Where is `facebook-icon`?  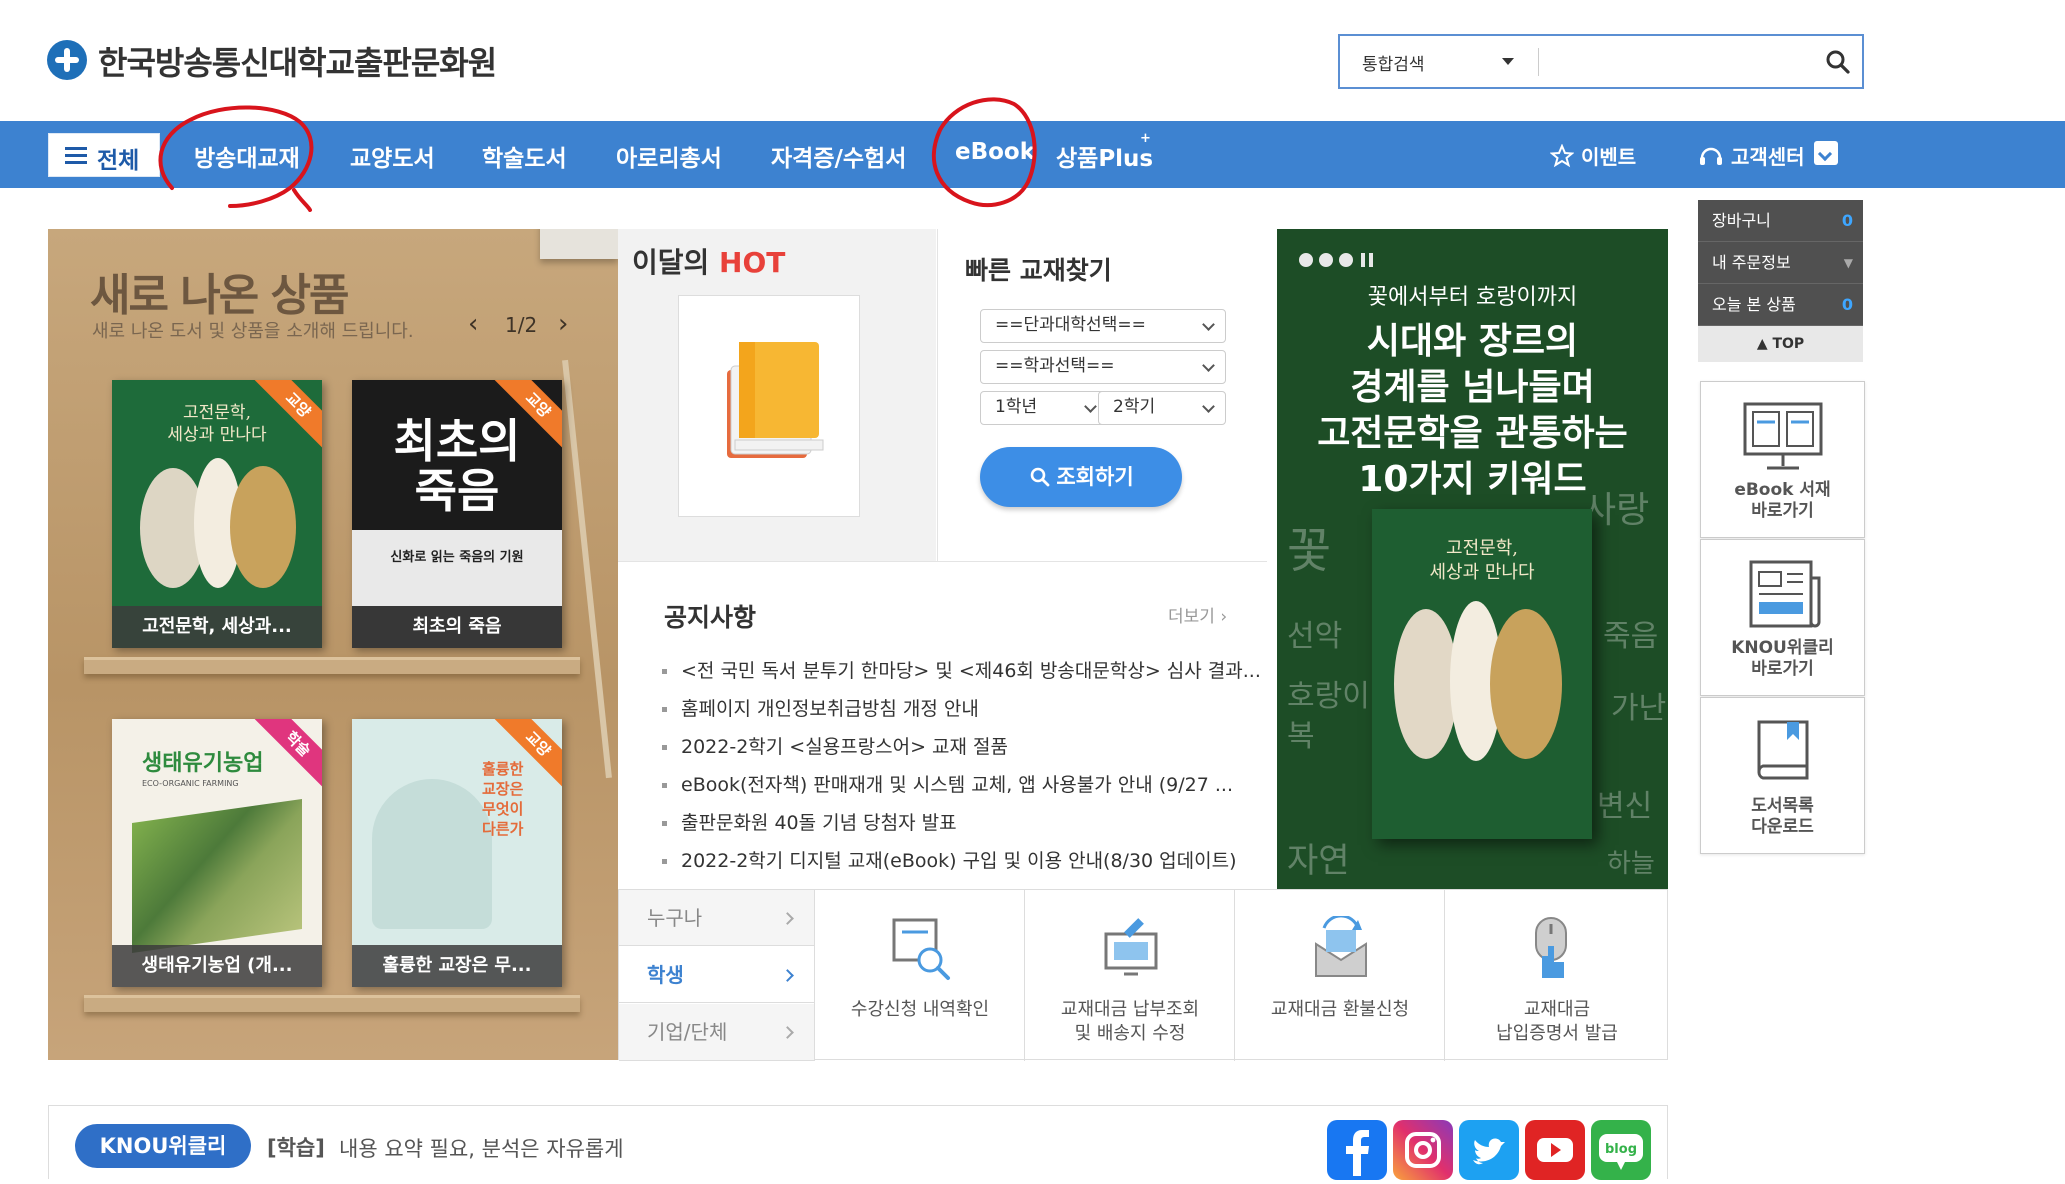
facebook-icon is located at coordinates (1357, 1150).